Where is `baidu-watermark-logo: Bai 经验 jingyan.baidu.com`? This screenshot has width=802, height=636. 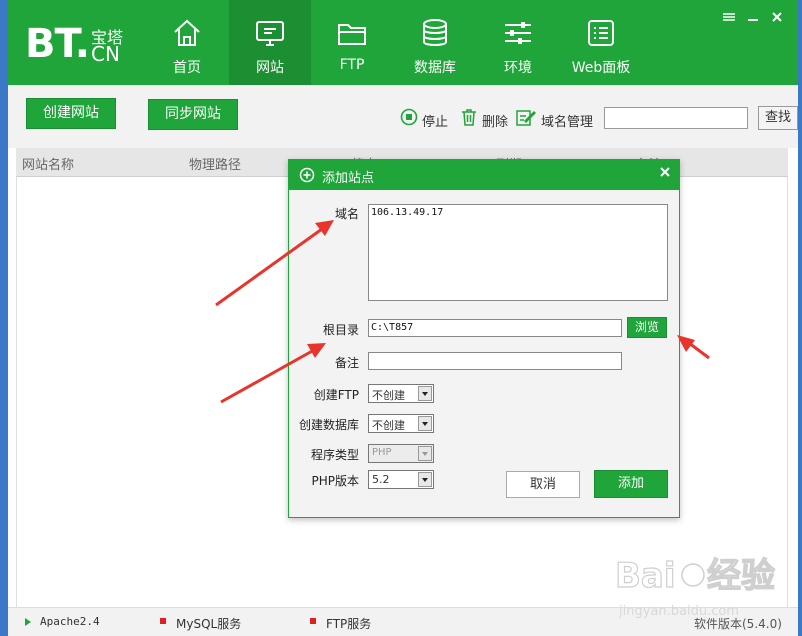 baidu-watermark-logo: Bai 经验 jingyan.baidu.com is located at coordinates (695, 587).